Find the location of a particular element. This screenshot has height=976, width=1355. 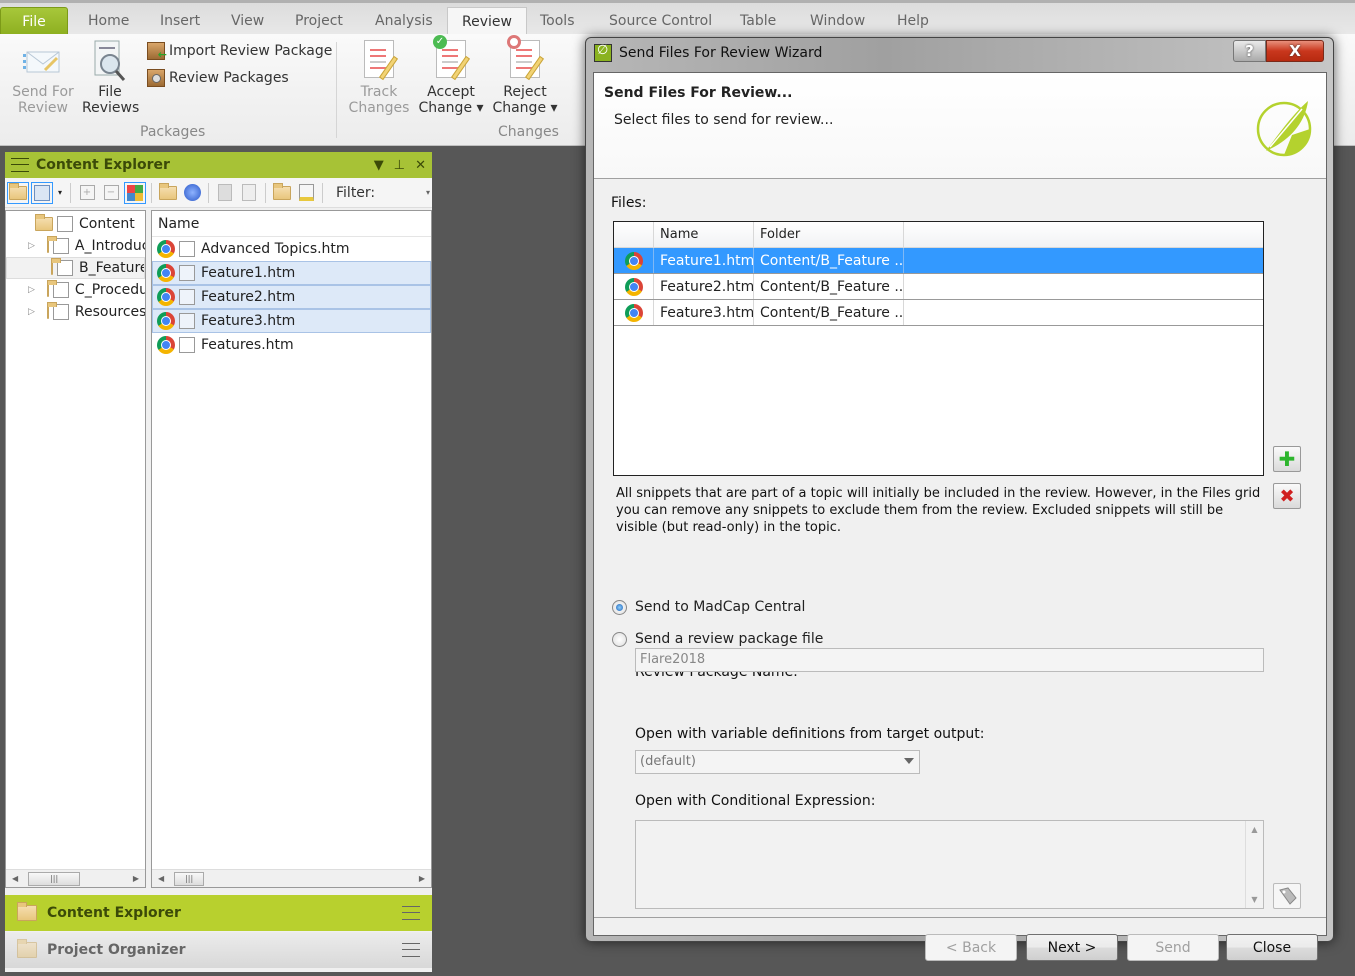

tab-insert: Insert is located at coordinates (180, 22).